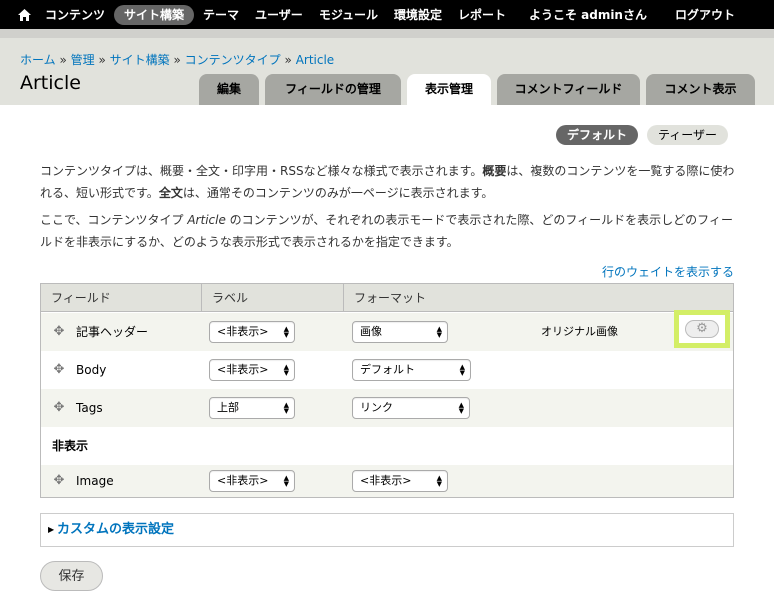  Describe the element at coordinates (687, 135) in the screenshot. I see `subtab-teaser: ティーザー` at that location.